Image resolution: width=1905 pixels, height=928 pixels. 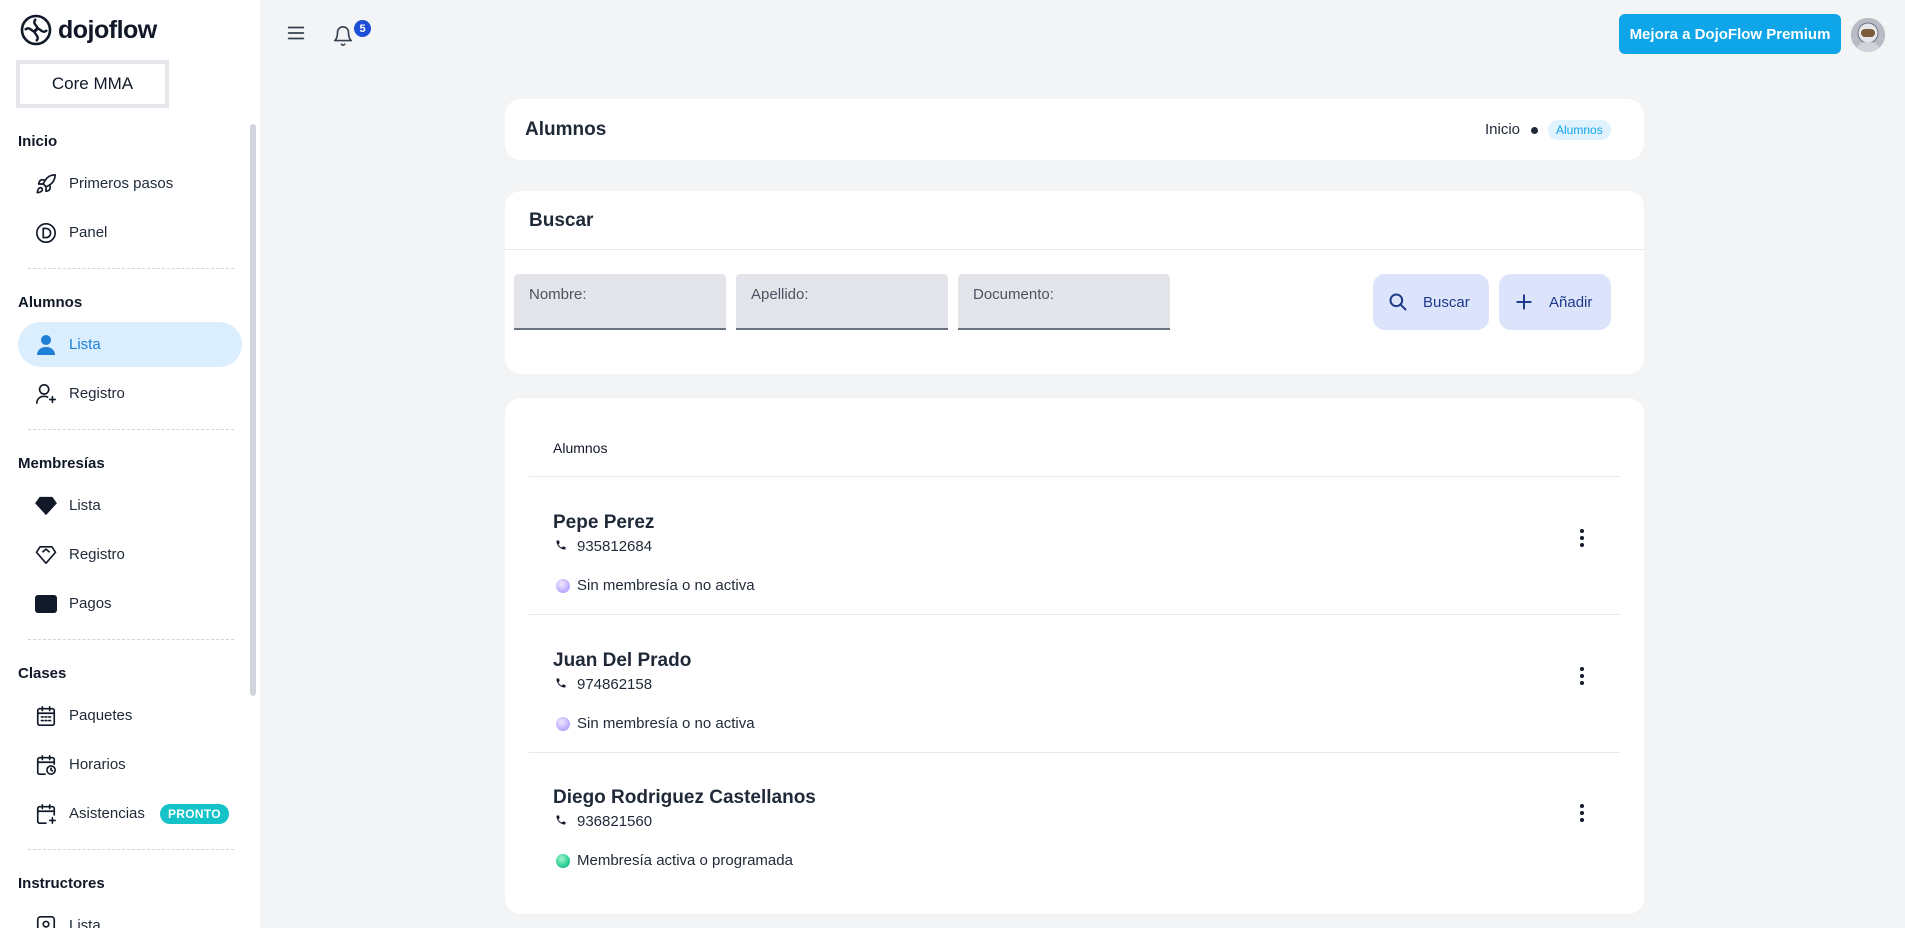 What do you see at coordinates (46, 506) in the screenshot?
I see `diamond-filled-icon` at bounding box center [46, 506].